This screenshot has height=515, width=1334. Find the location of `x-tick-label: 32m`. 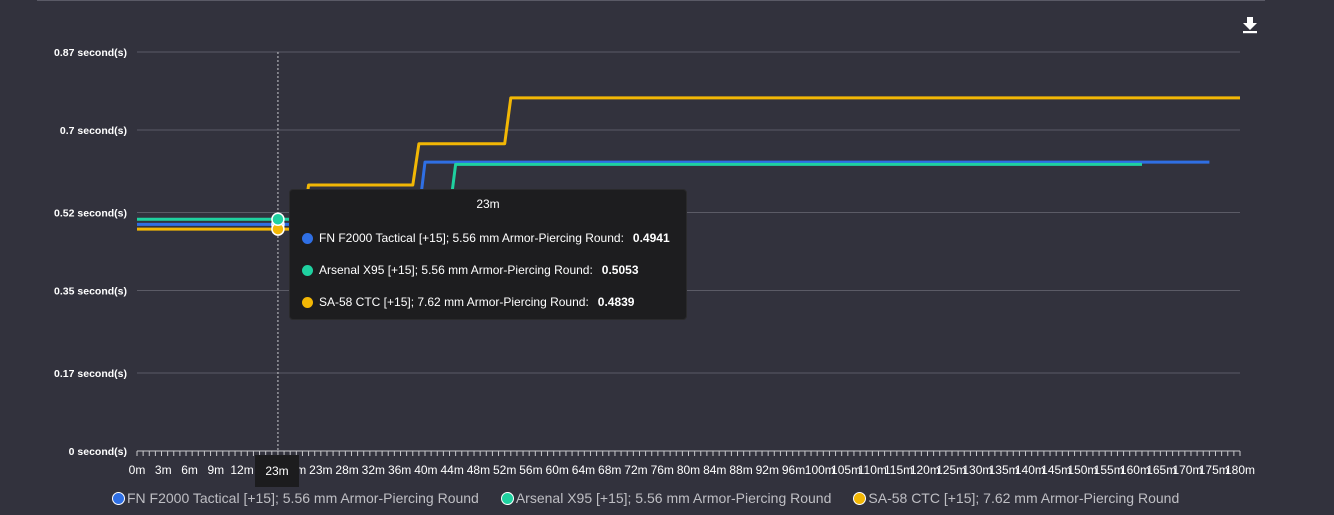

x-tick-label: 32m is located at coordinates (373, 470).